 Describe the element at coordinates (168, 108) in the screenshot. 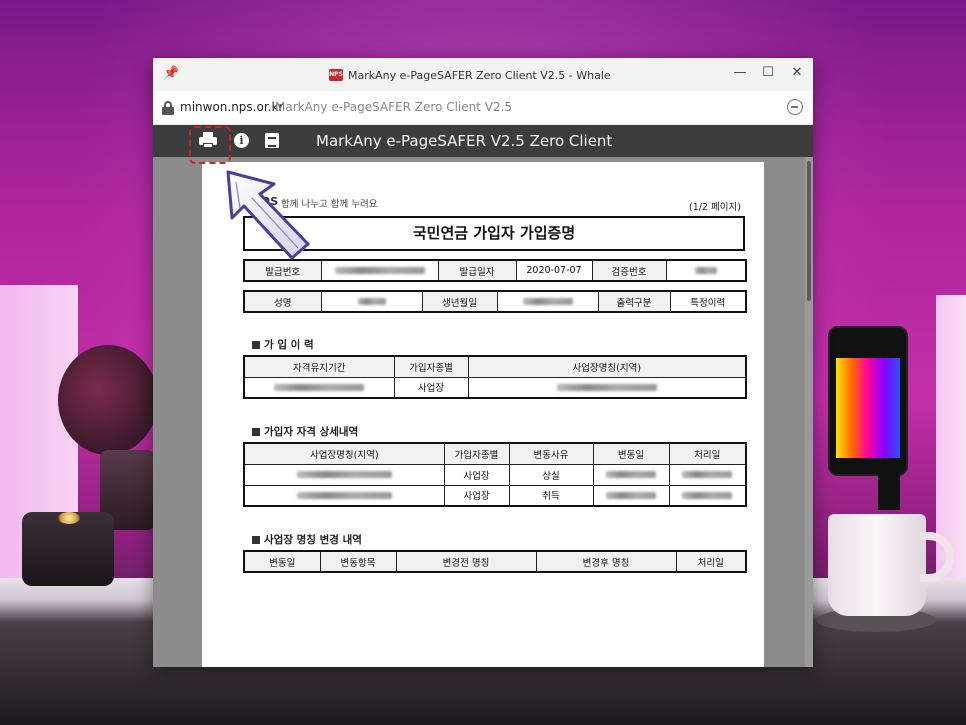

I see `lock-icon` at that location.